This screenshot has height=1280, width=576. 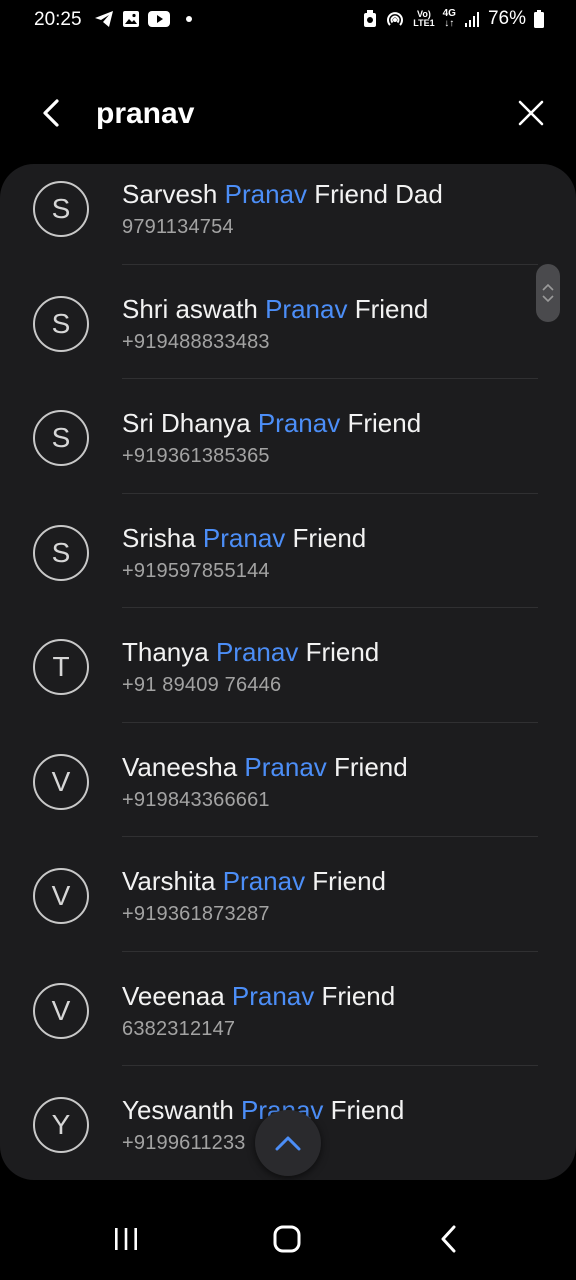 What do you see at coordinates (104, 19) in the screenshot?
I see `telegram-icon` at bounding box center [104, 19].